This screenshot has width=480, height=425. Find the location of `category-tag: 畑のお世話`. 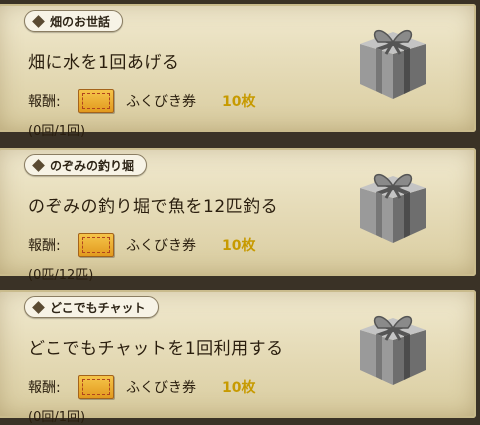

category-tag: 畑のお世話 is located at coordinates (74, 21).